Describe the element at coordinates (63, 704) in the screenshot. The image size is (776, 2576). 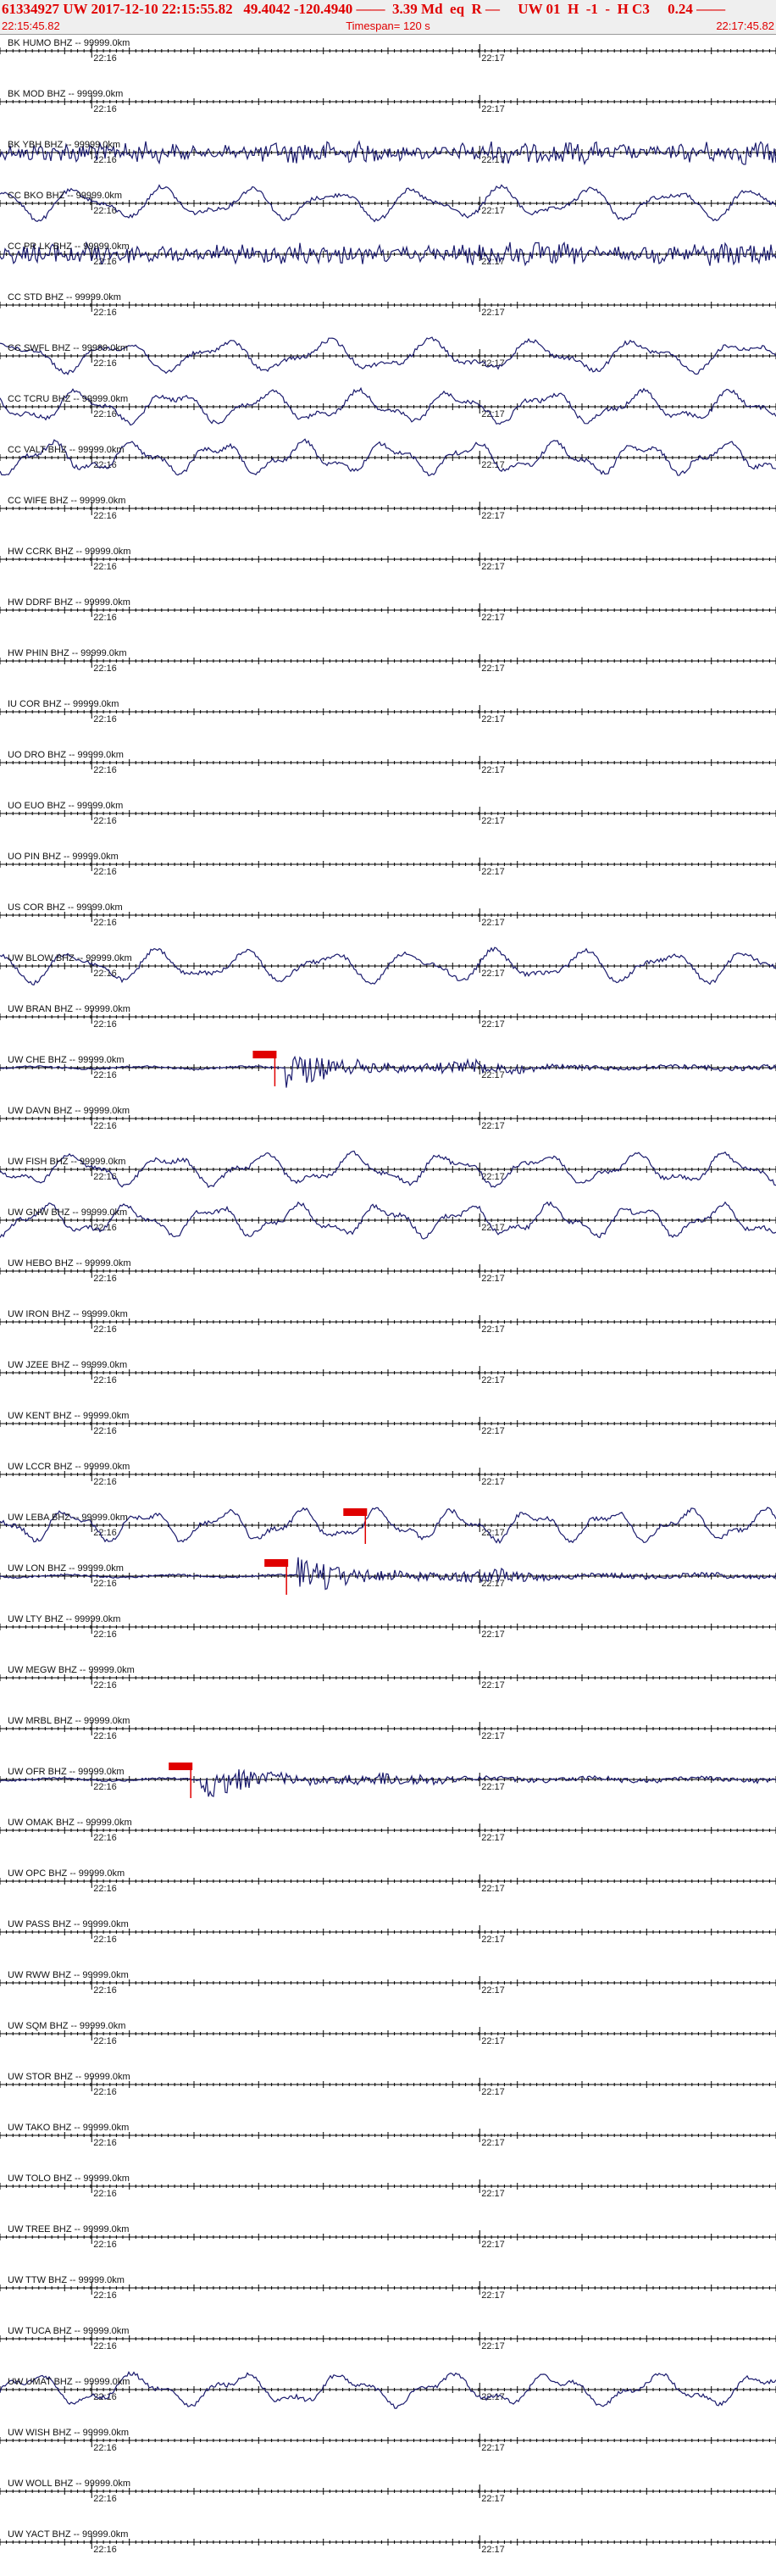
I see `channel-label: IU COR BHZ -- 99999.0km` at that location.